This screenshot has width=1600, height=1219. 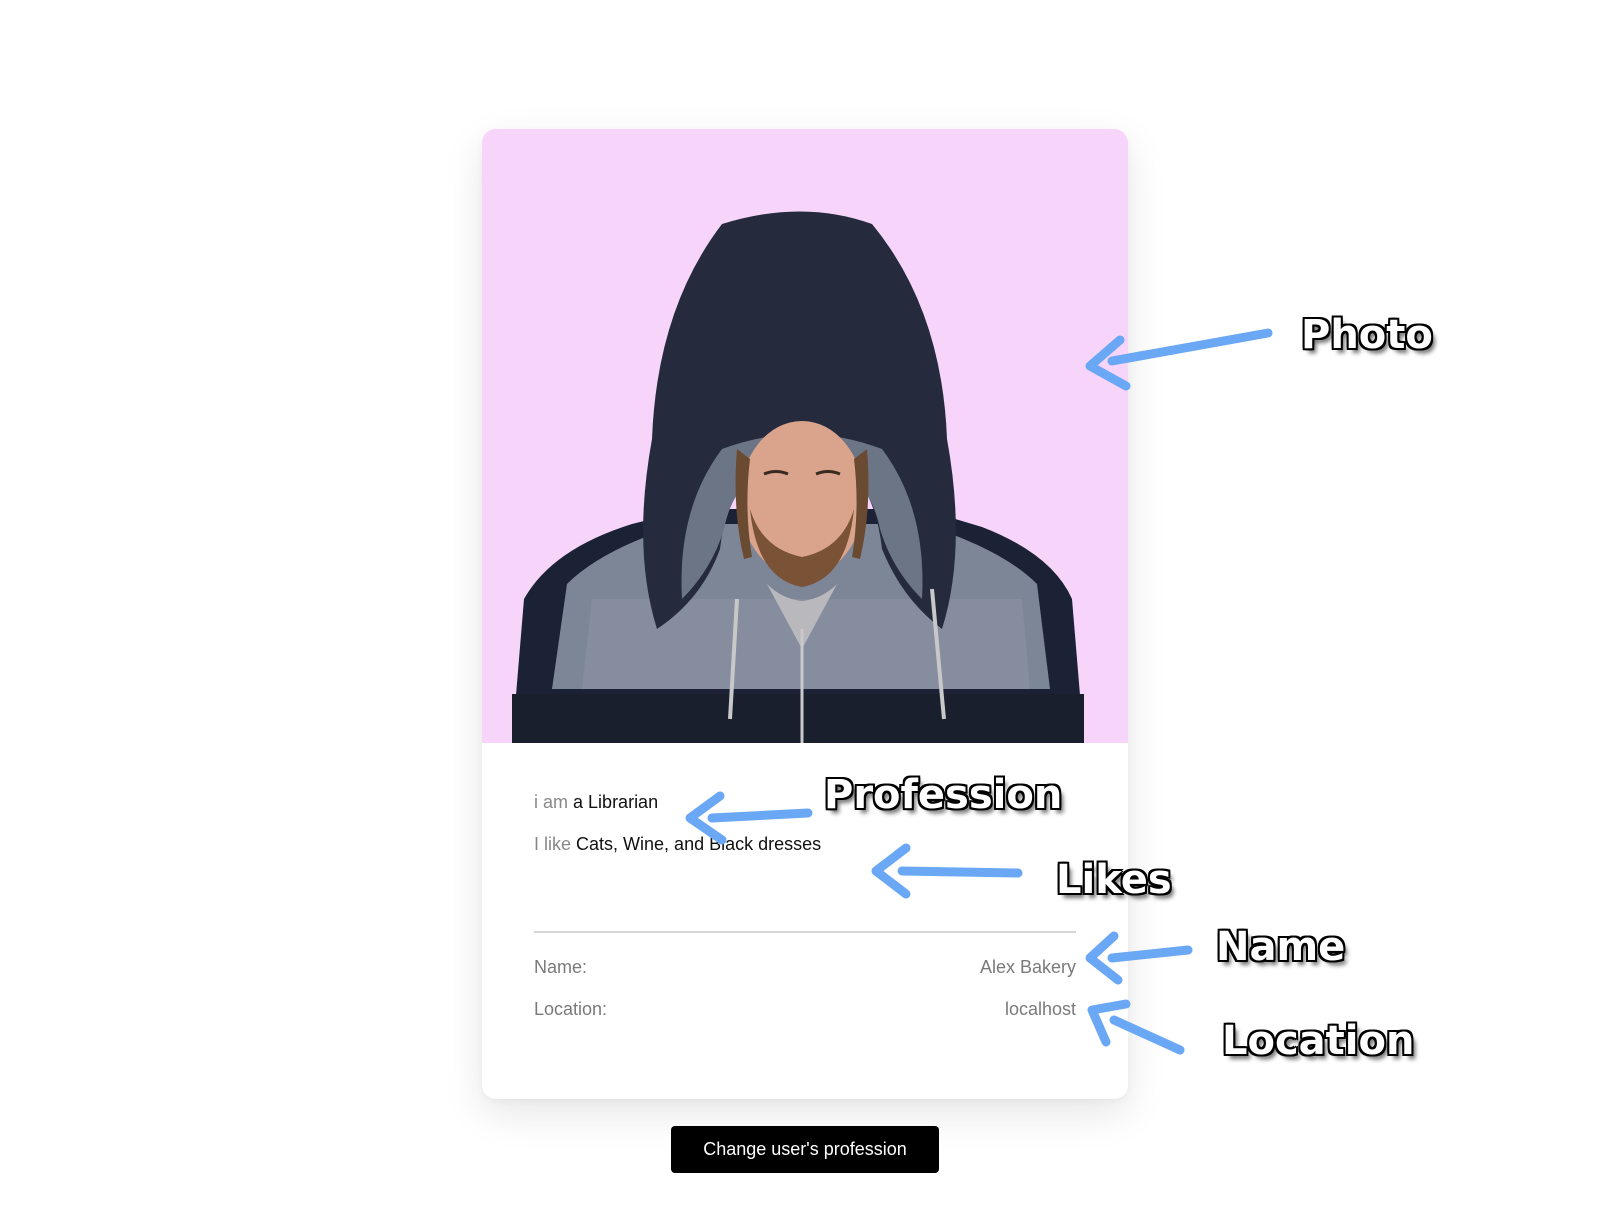 What do you see at coordinates (1367, 335) in the screenshot?
I see `photo-callout: Photo` at bounding box center [1367, 335].